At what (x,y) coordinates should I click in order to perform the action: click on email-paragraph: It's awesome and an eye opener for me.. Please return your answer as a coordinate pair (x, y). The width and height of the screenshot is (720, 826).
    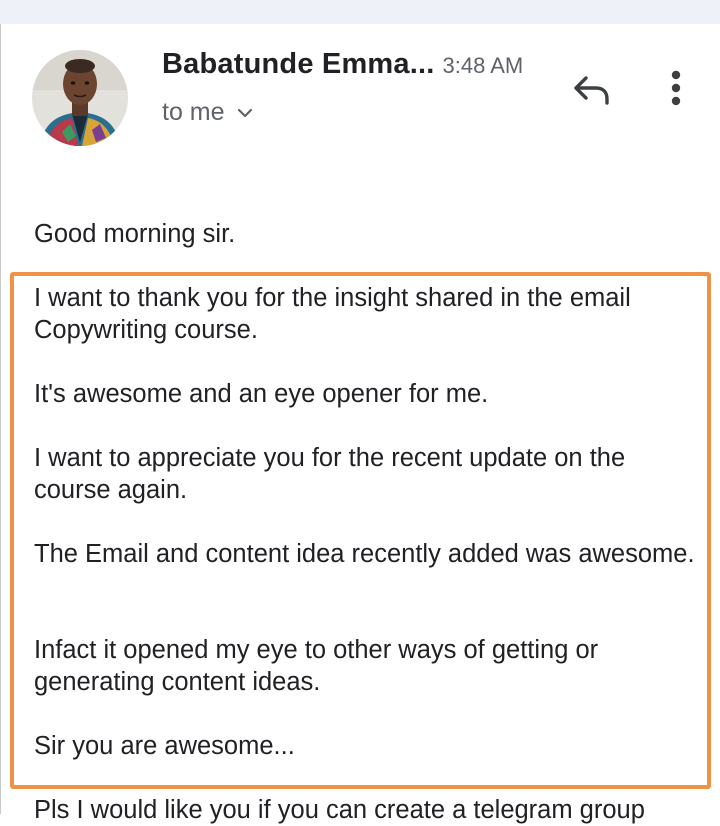
    Looking at the image, I should click on (261, 394).